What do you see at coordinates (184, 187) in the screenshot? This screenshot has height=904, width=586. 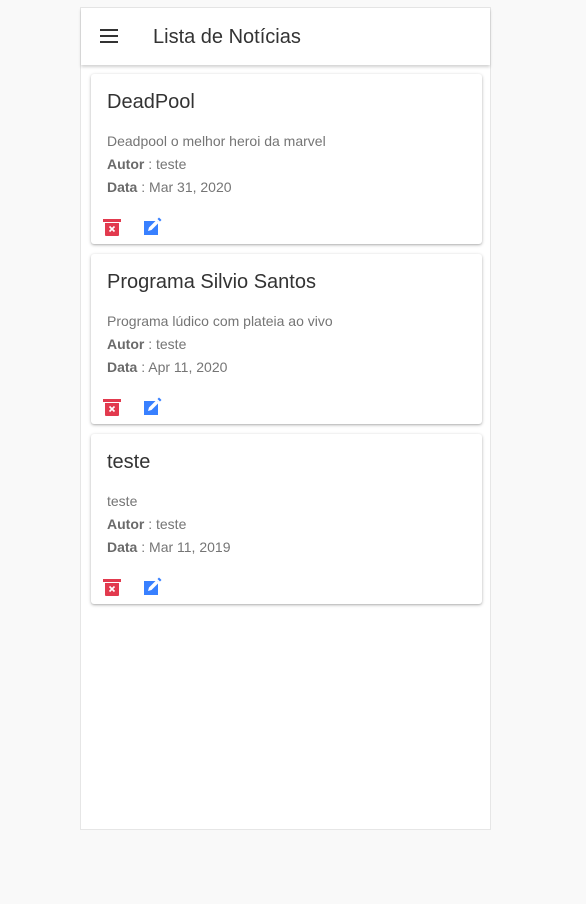 I see `date-value: : Mar 31, 2020` at bounding box center [184, 187].